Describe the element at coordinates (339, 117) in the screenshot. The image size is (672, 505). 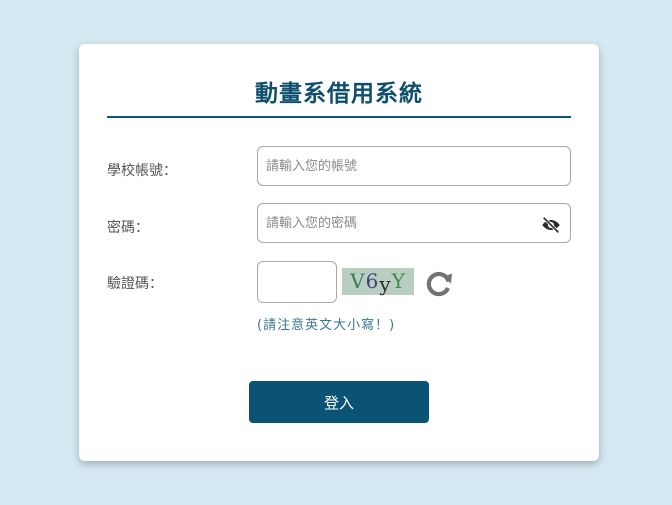
I see `title-divider` at that location.